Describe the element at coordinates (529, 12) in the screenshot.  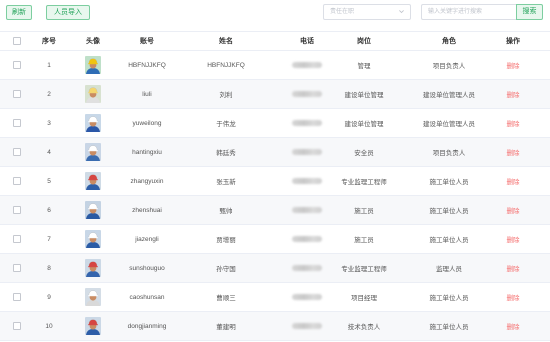
I see `search-button: 搜索` at that location.